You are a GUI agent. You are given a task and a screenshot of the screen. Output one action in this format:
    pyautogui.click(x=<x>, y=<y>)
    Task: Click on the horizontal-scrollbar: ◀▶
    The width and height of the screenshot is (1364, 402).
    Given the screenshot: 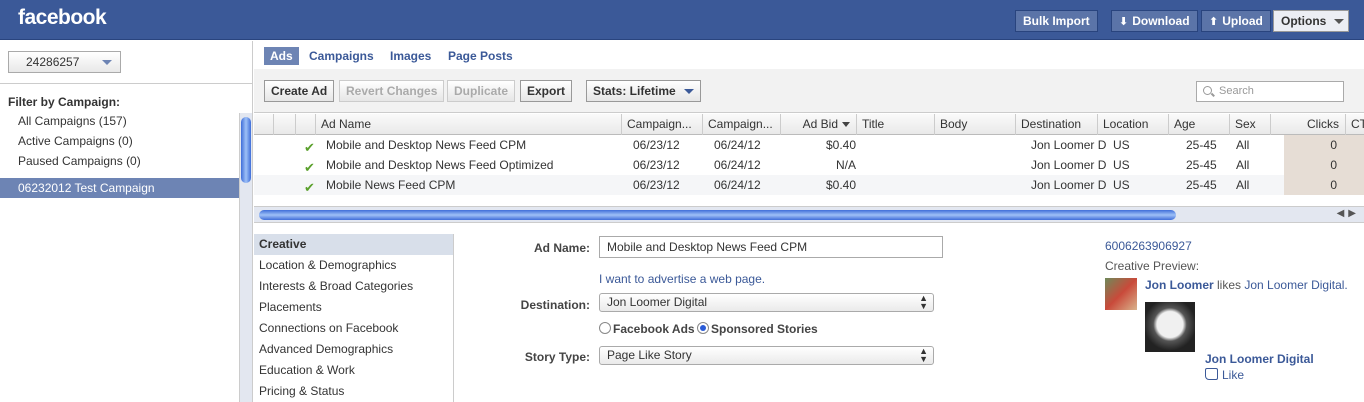 What is the action you would take?
    pyautogui.click(x=809, y=214)
    